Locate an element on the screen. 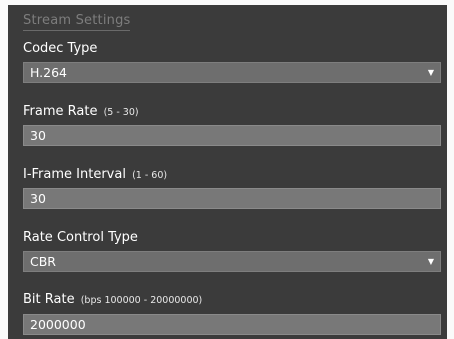  frame-rate-hint: (5 - 30) is located at coordinates (121, 112).